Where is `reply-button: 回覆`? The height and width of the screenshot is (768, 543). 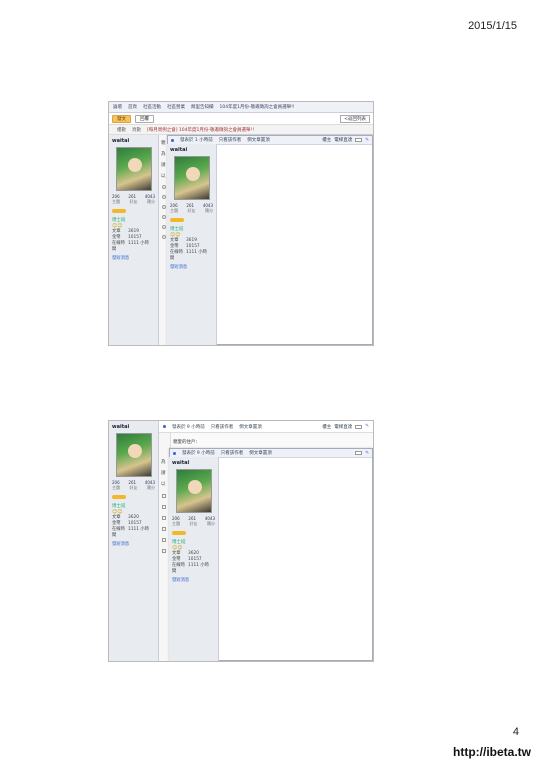
reply-button: 回覆 is located at coordinates (144, 118).